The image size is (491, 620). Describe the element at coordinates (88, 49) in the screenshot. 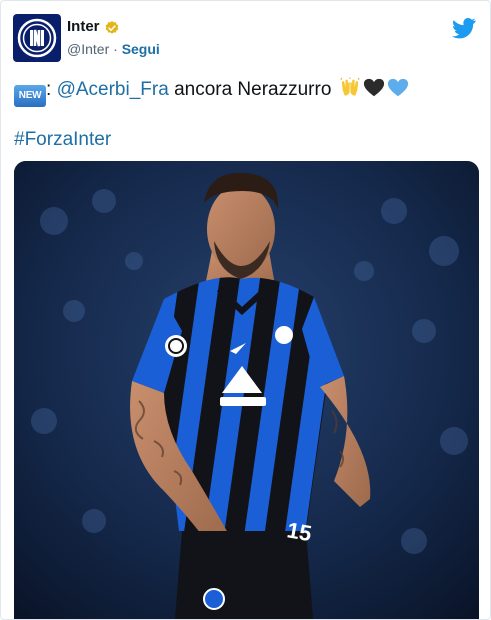

I see `account-handle: @Inter` at that location.